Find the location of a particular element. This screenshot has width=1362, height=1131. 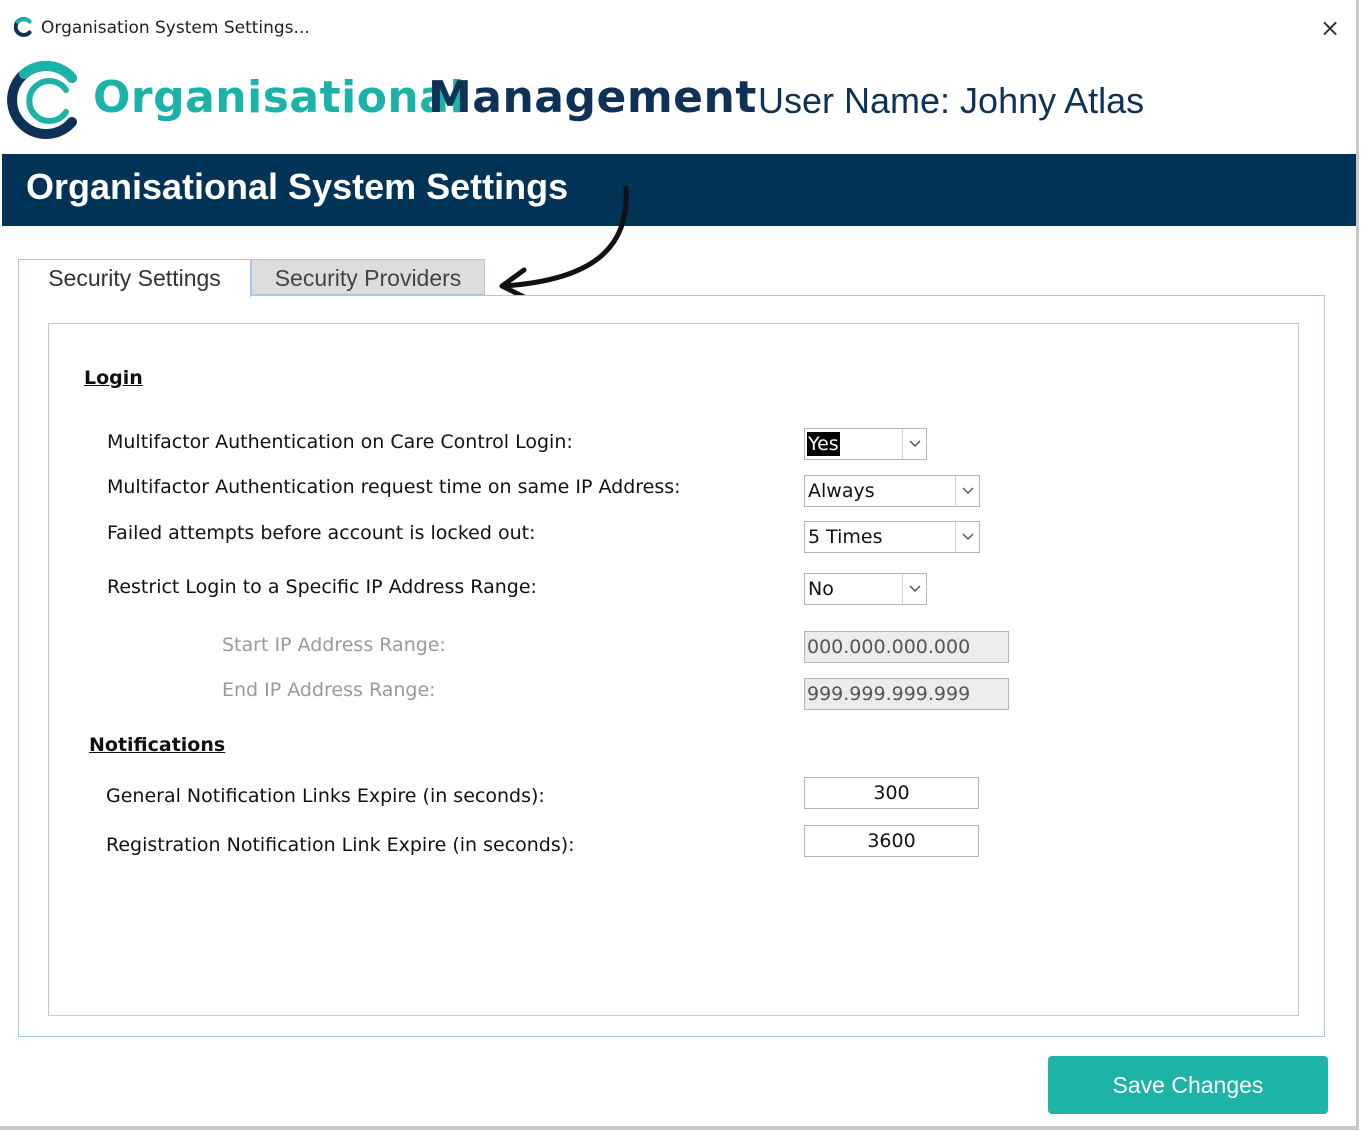

close-button: × is located at coordinates (1330, 28).